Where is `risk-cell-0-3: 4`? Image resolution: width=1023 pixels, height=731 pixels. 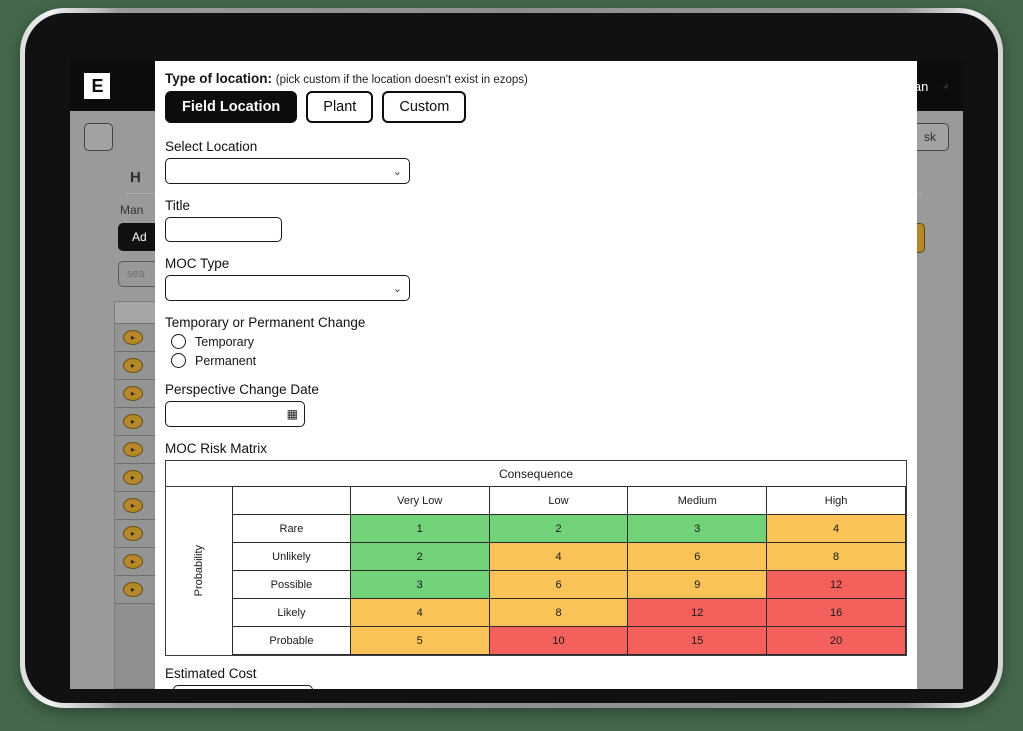
risk-cell-0-3: 4 is located at coordinates (836, 528).